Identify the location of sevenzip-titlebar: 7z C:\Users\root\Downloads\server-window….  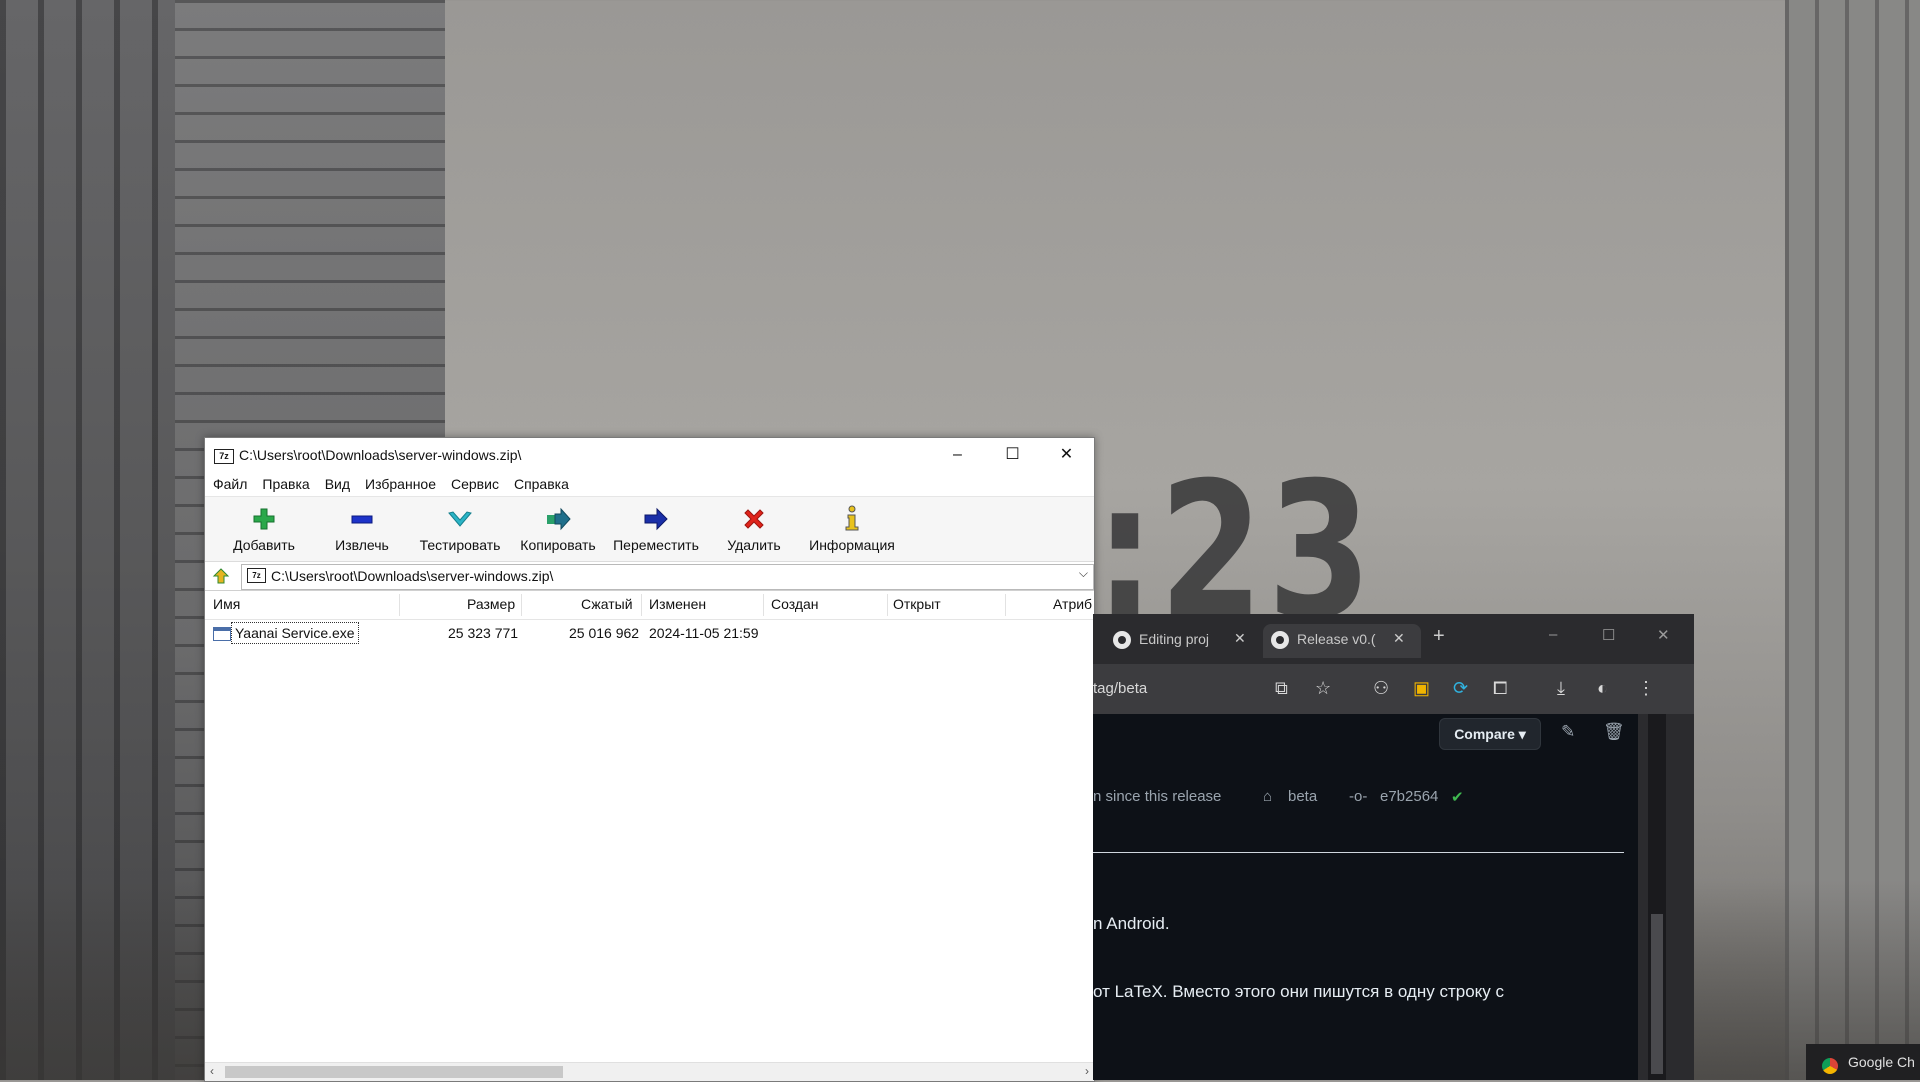
(649, 455).